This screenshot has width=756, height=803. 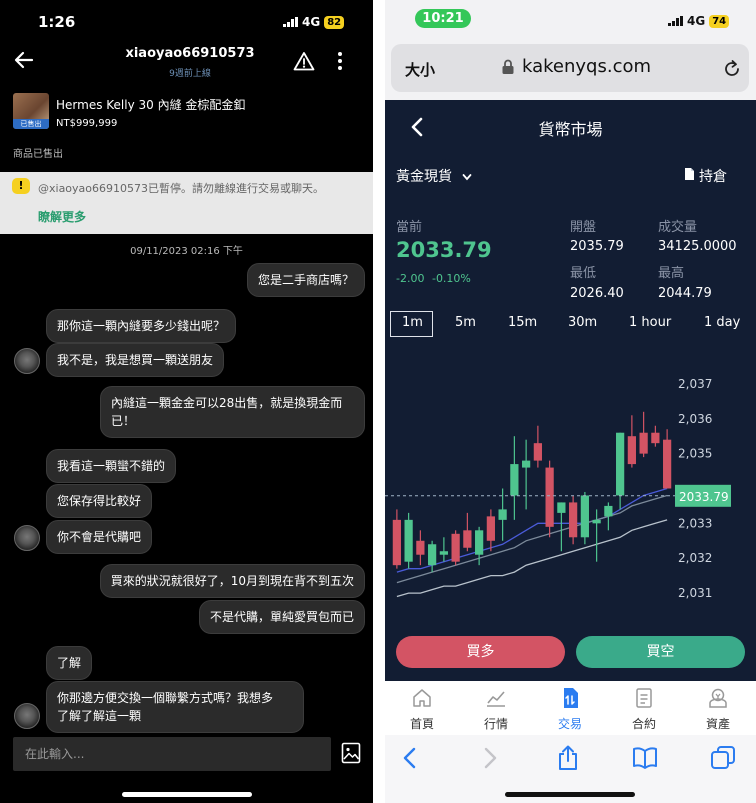 I want to click on text-size-button: 大小, so click(x=420, y=69).